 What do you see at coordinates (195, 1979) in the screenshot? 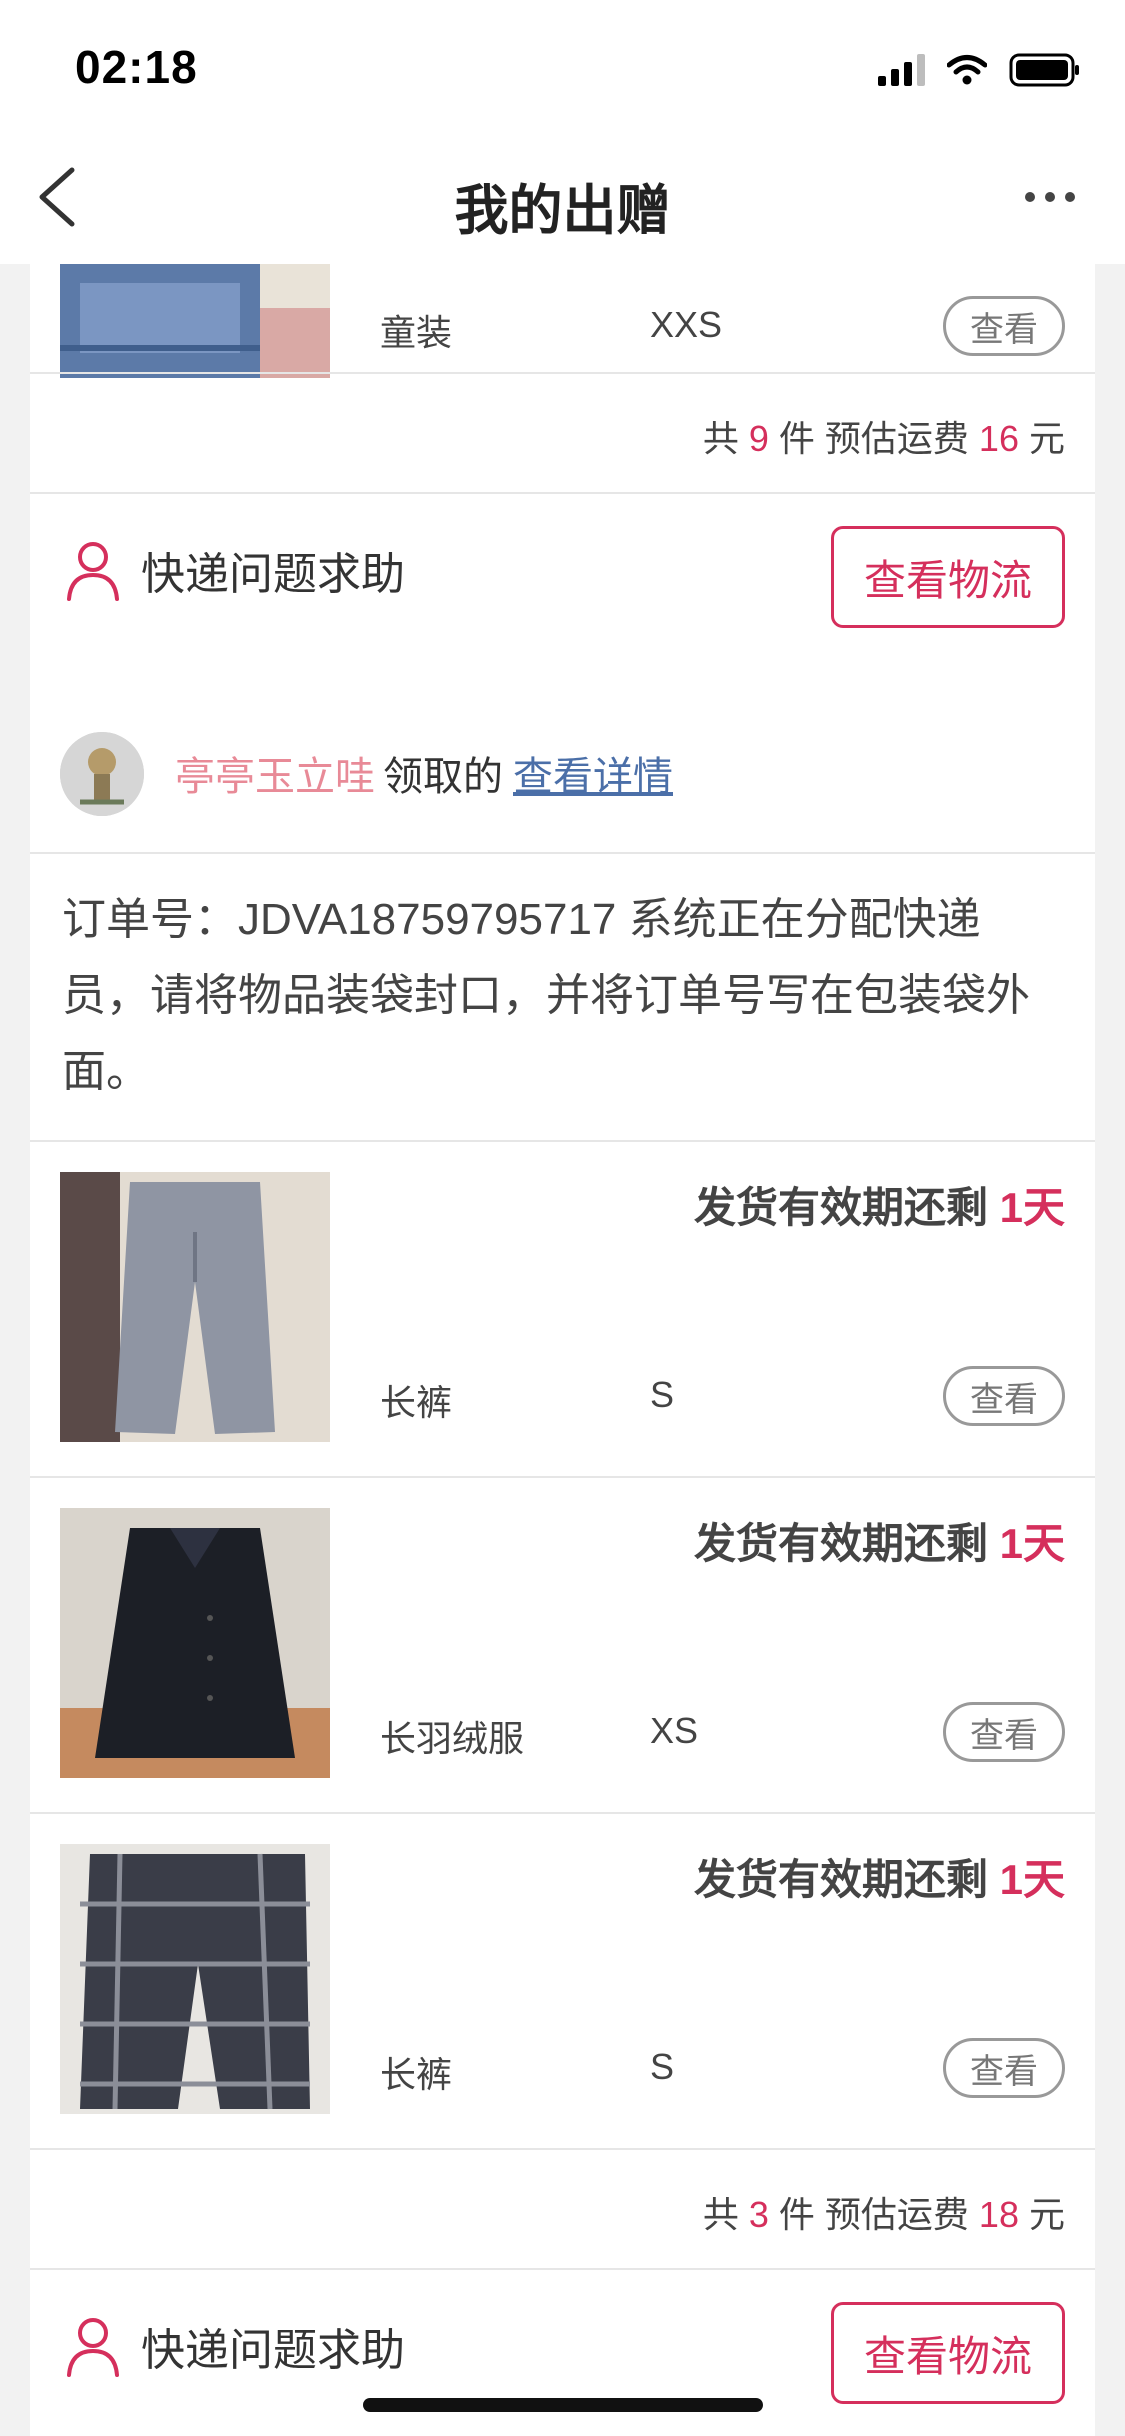
I see `item-photo-plaid-pants` at bounding box center [195, 1979].